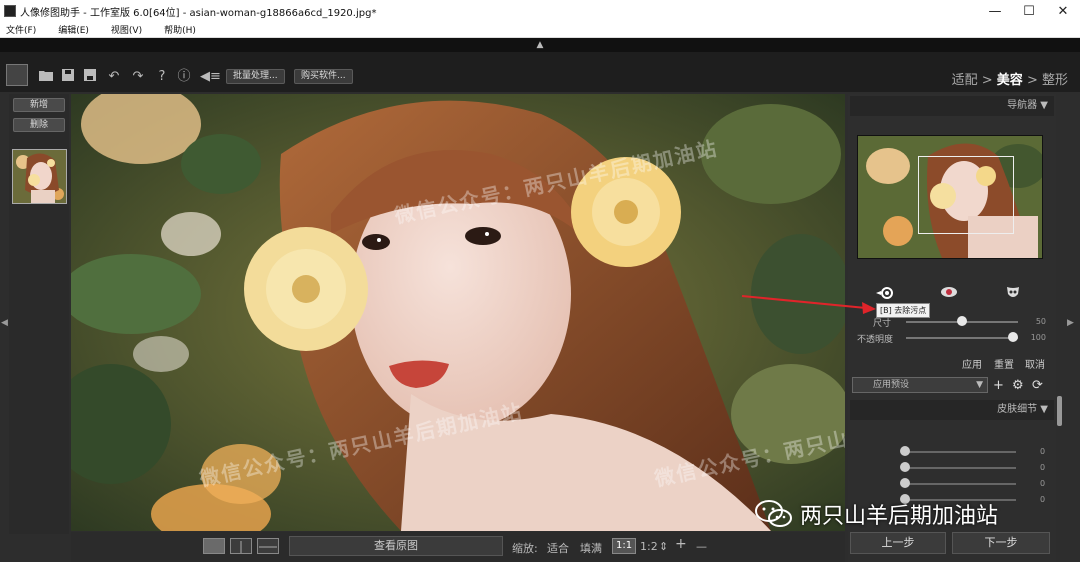 This screenshot has height=562, width=1080. I want to click on navigator-viewport-frame, so click(966, 195).